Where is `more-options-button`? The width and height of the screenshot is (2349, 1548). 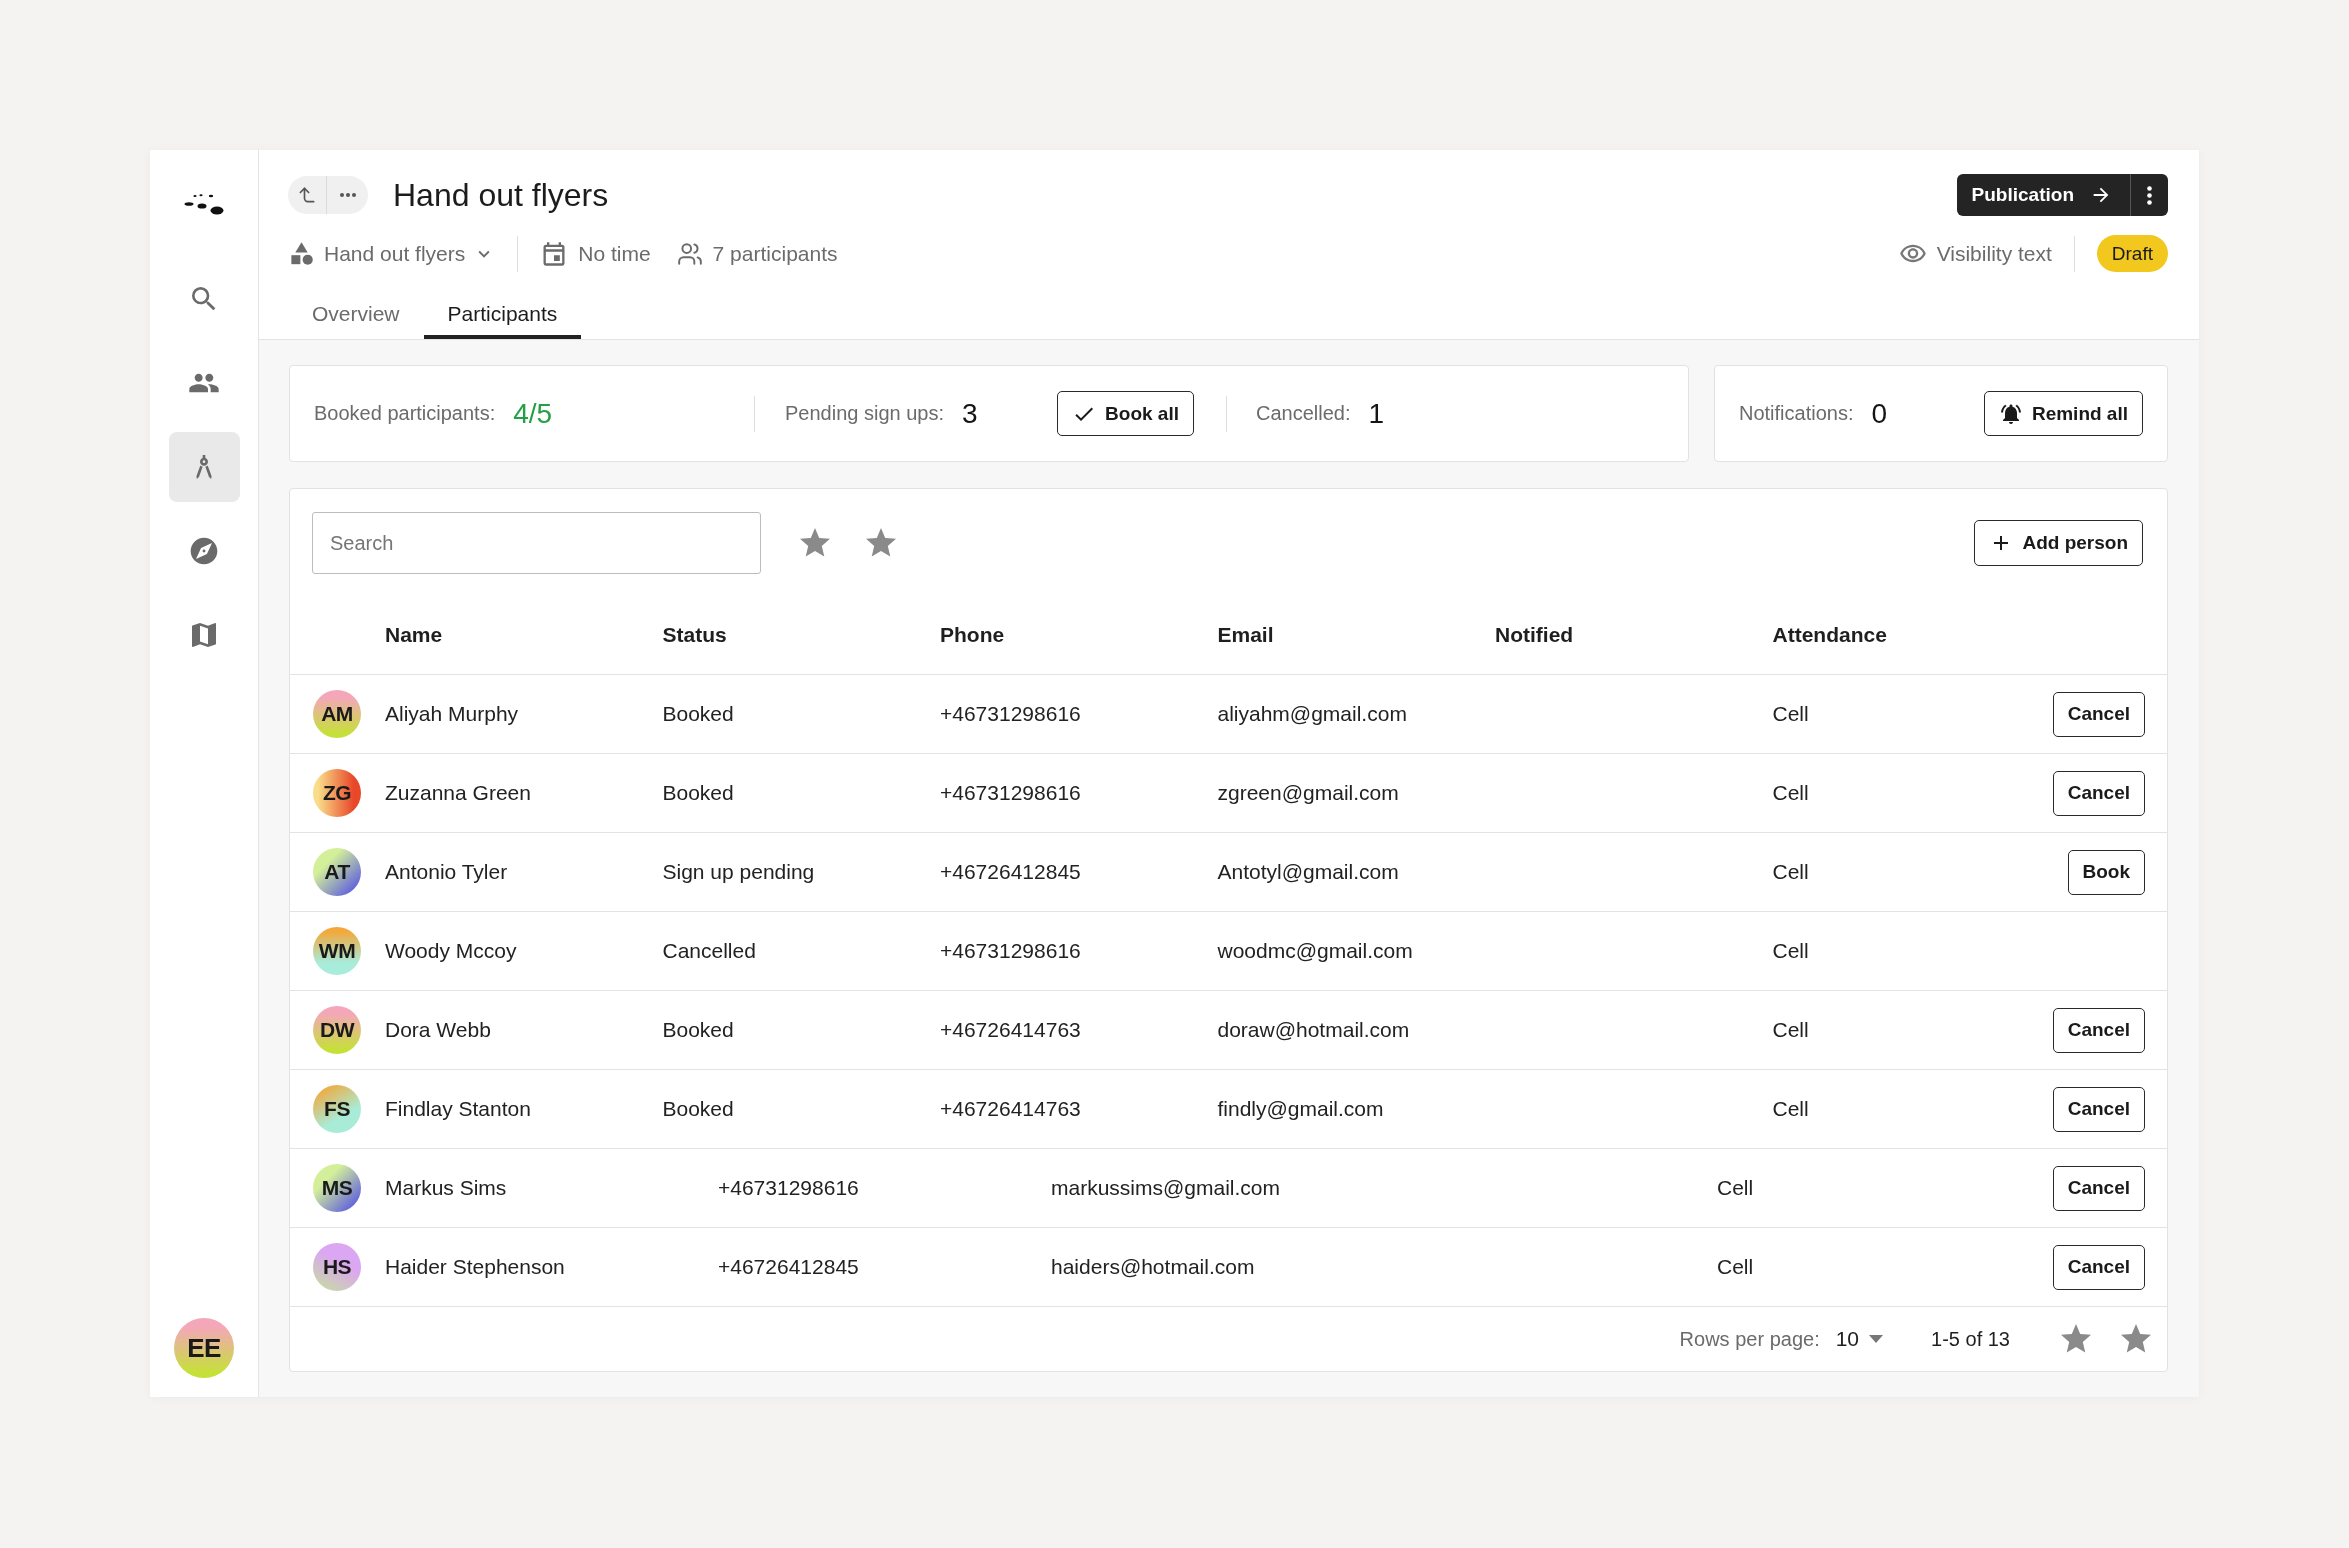 more-options-button is located at coordinates (2149, 195).